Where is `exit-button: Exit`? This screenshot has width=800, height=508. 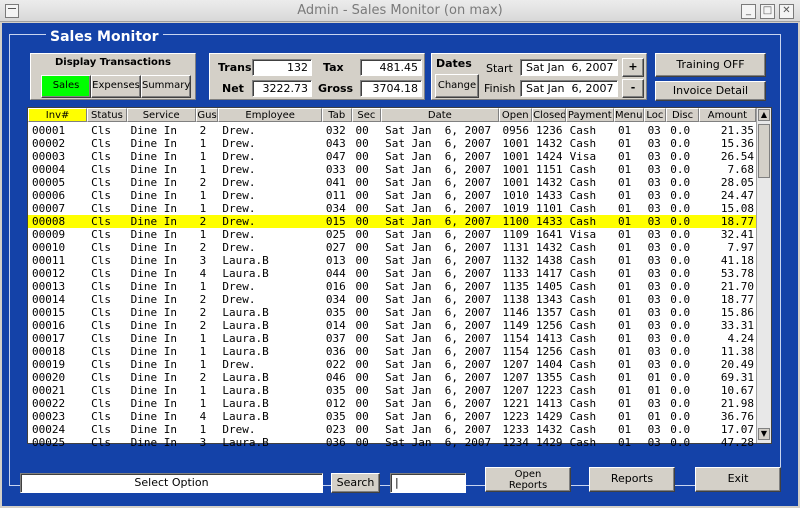 exit-button: Exit is located at coordinates (738, 479).